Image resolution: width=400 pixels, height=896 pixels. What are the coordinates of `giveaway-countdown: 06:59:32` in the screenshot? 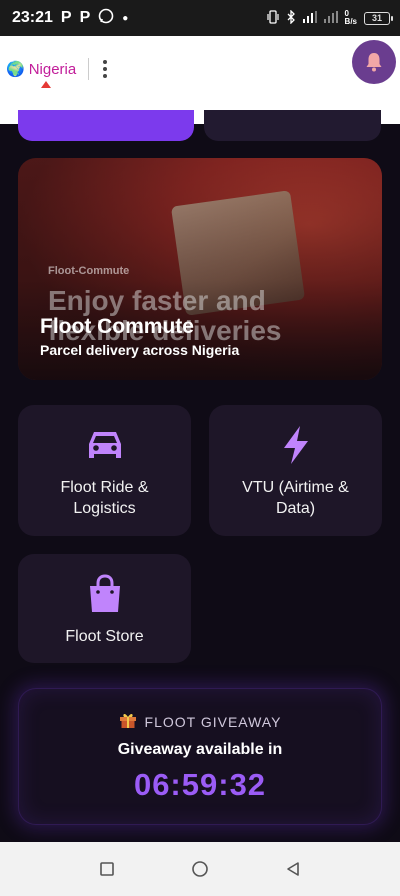 It's located at (200, 784).